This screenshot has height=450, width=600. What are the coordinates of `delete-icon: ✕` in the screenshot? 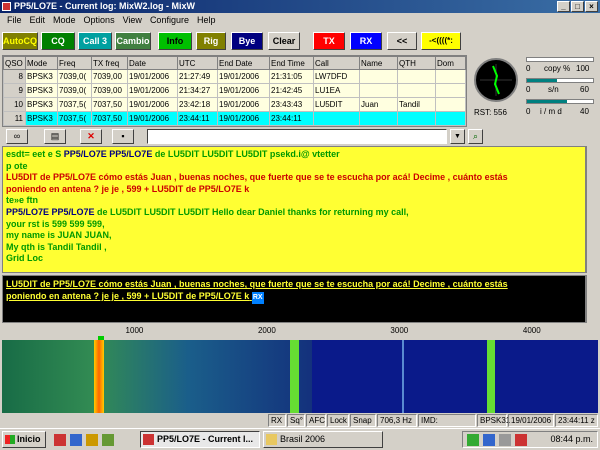 It's located at (91, 136).